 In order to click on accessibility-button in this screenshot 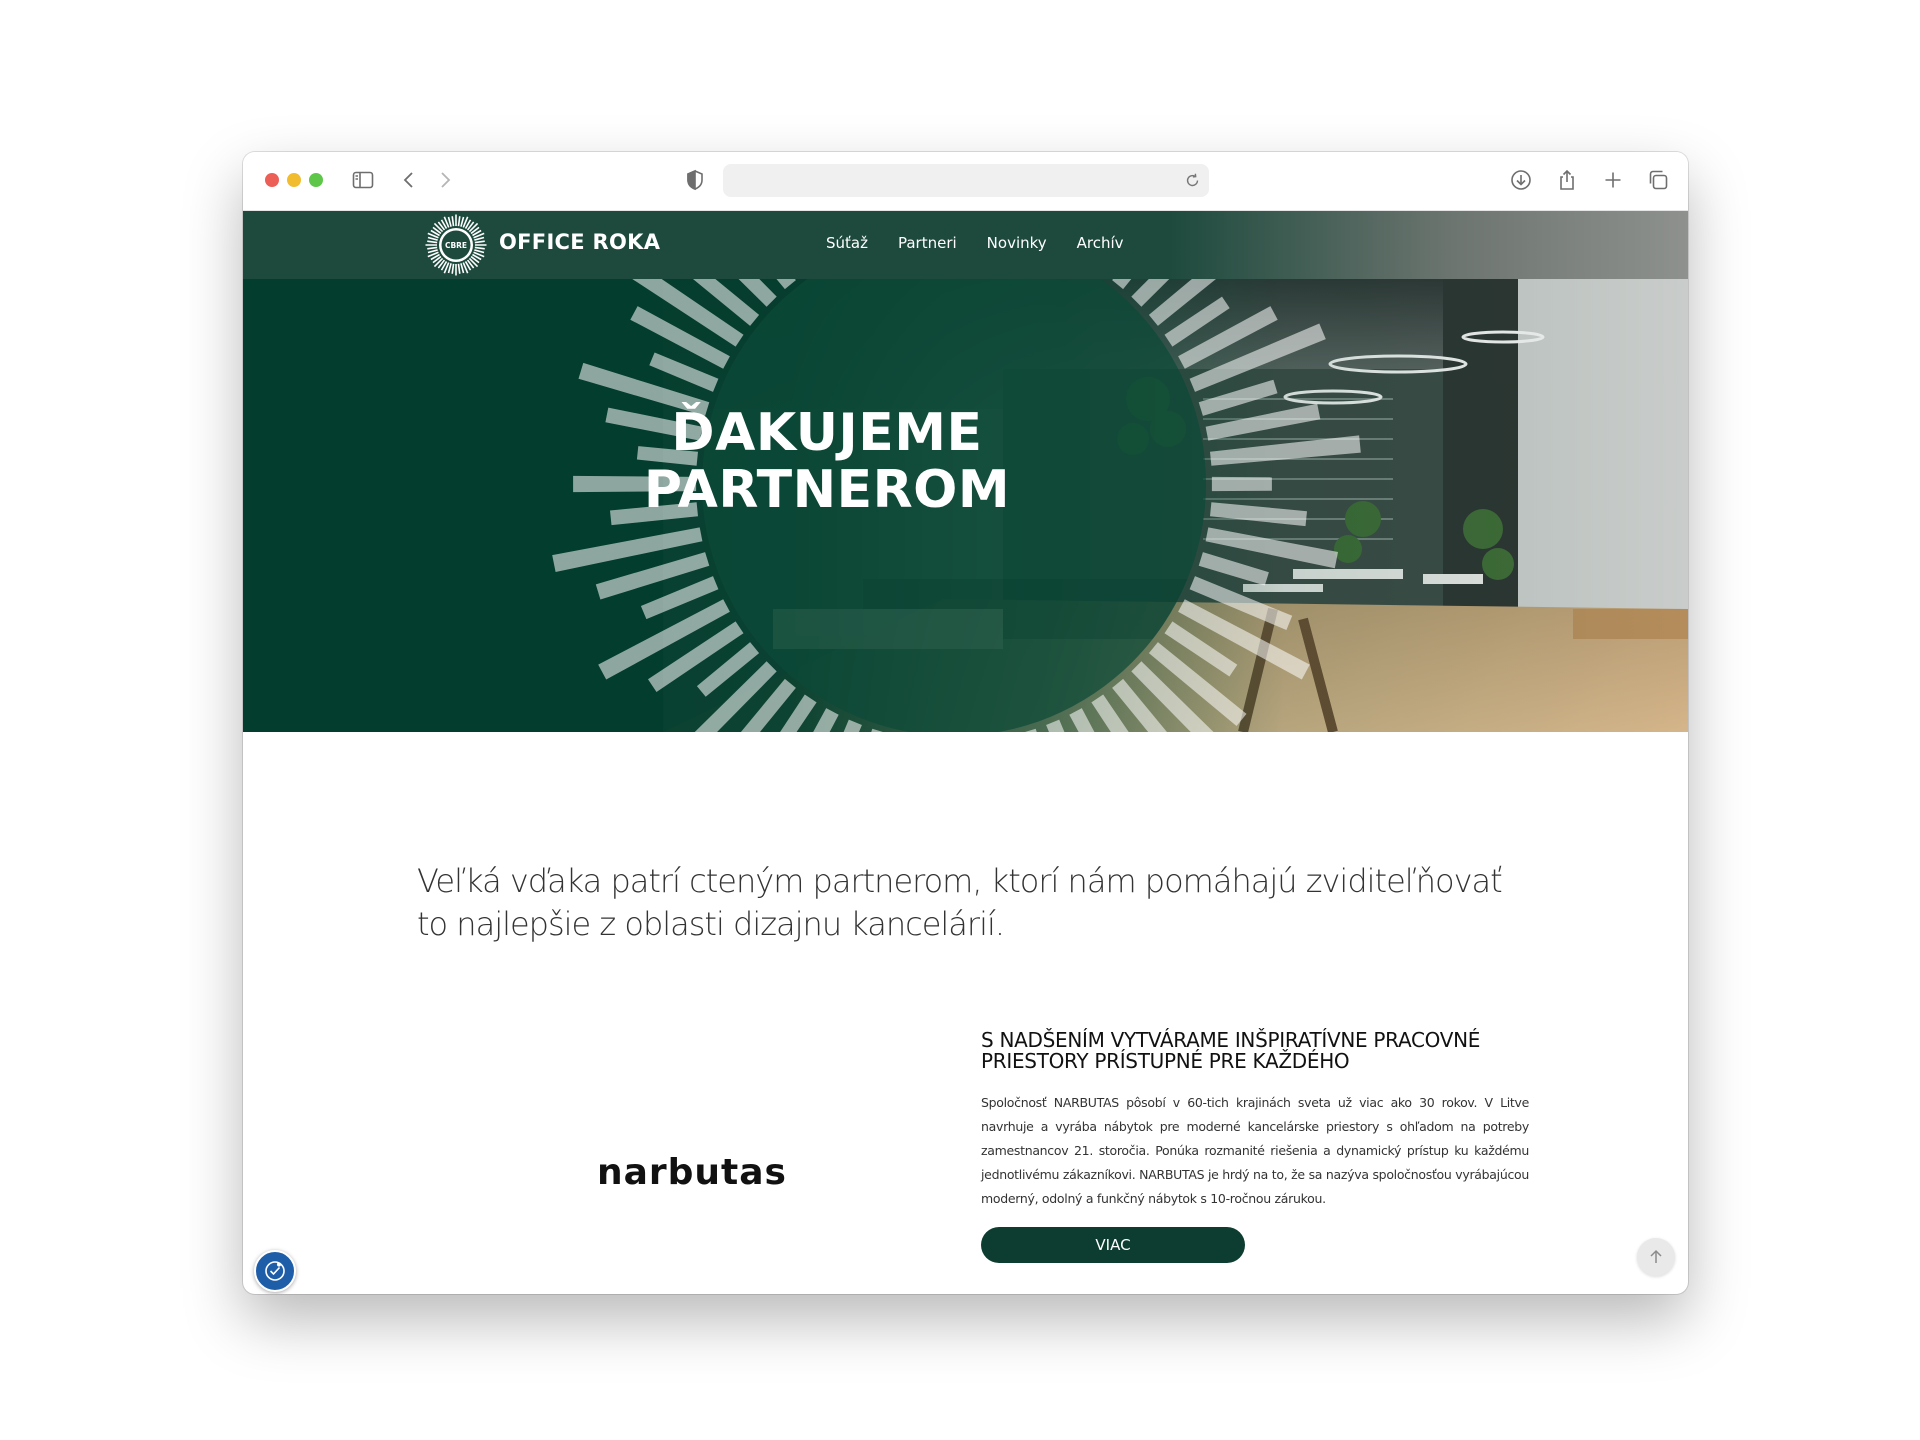, I will do `click(275, 1271)`.